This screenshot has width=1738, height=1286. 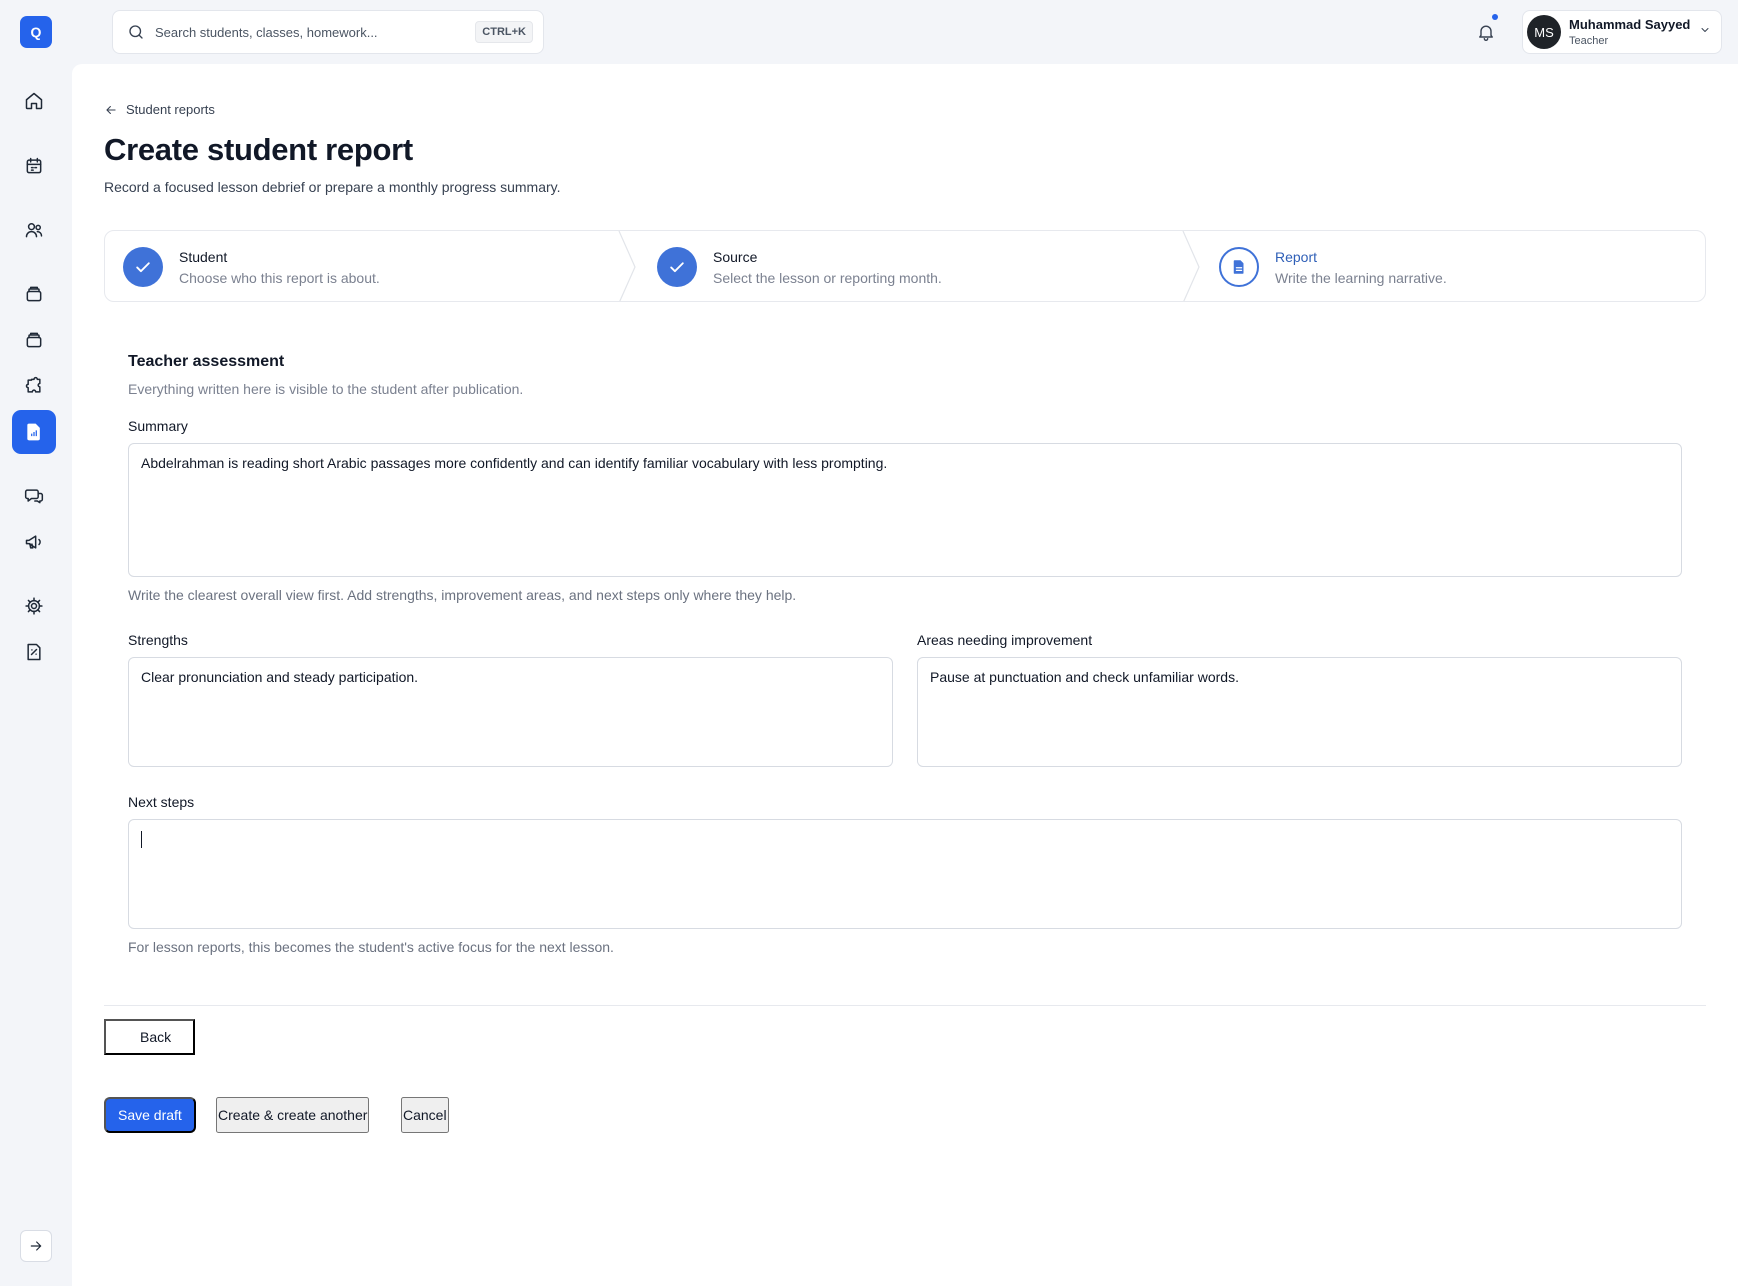 I want to click on sidebar-item-courses, so click(x=34, y=340).